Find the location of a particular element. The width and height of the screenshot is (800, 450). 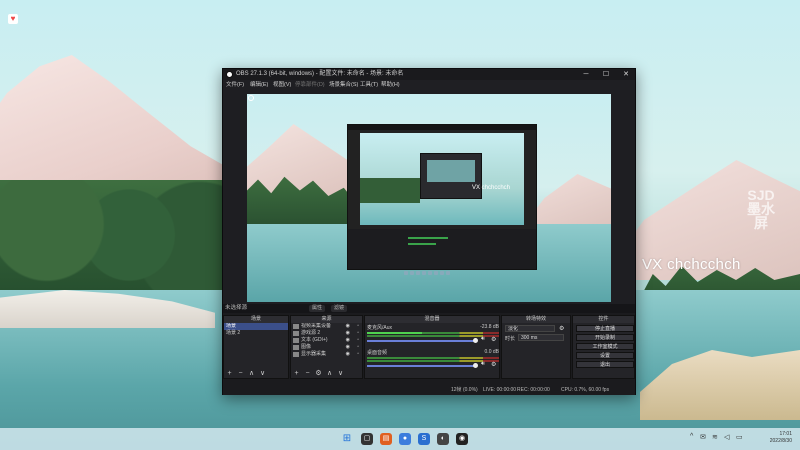

properties-button: 属性 is located at coordinates (317, 308).